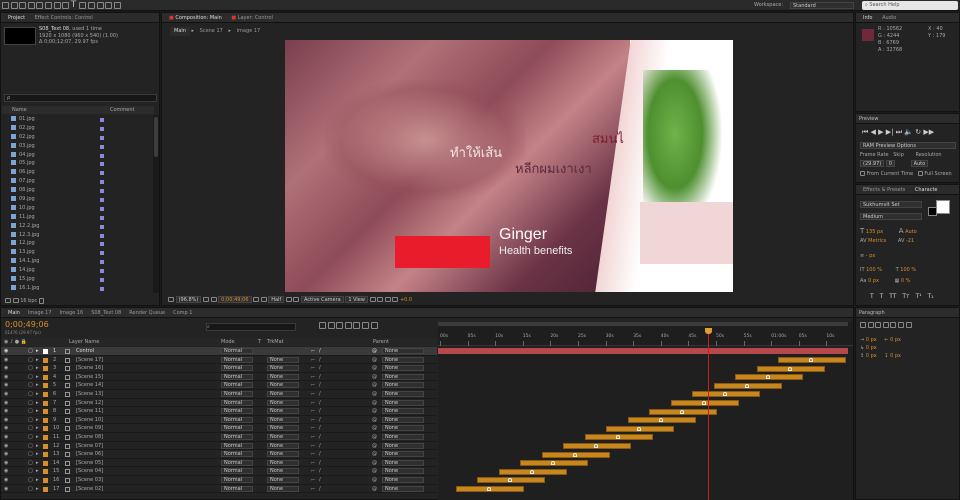 Image resolution: width=960 pixels, height=500 pixels. I want to click on align-right-icon, so click(878, 325).